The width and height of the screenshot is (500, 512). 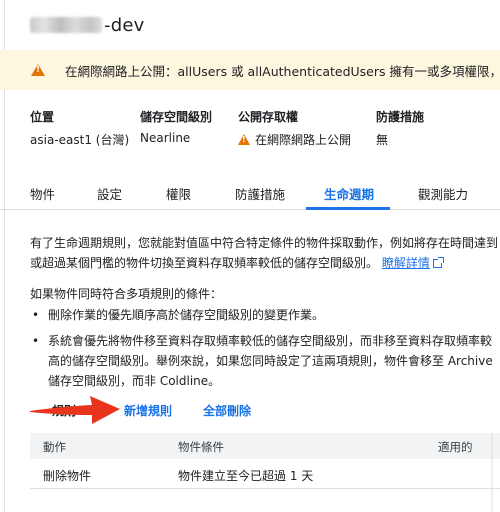 What do you see at coordinates (303, 140) in the screenshot?
I see `public-access-value: 在網際網路上公開` at bounding box center [303, 140].